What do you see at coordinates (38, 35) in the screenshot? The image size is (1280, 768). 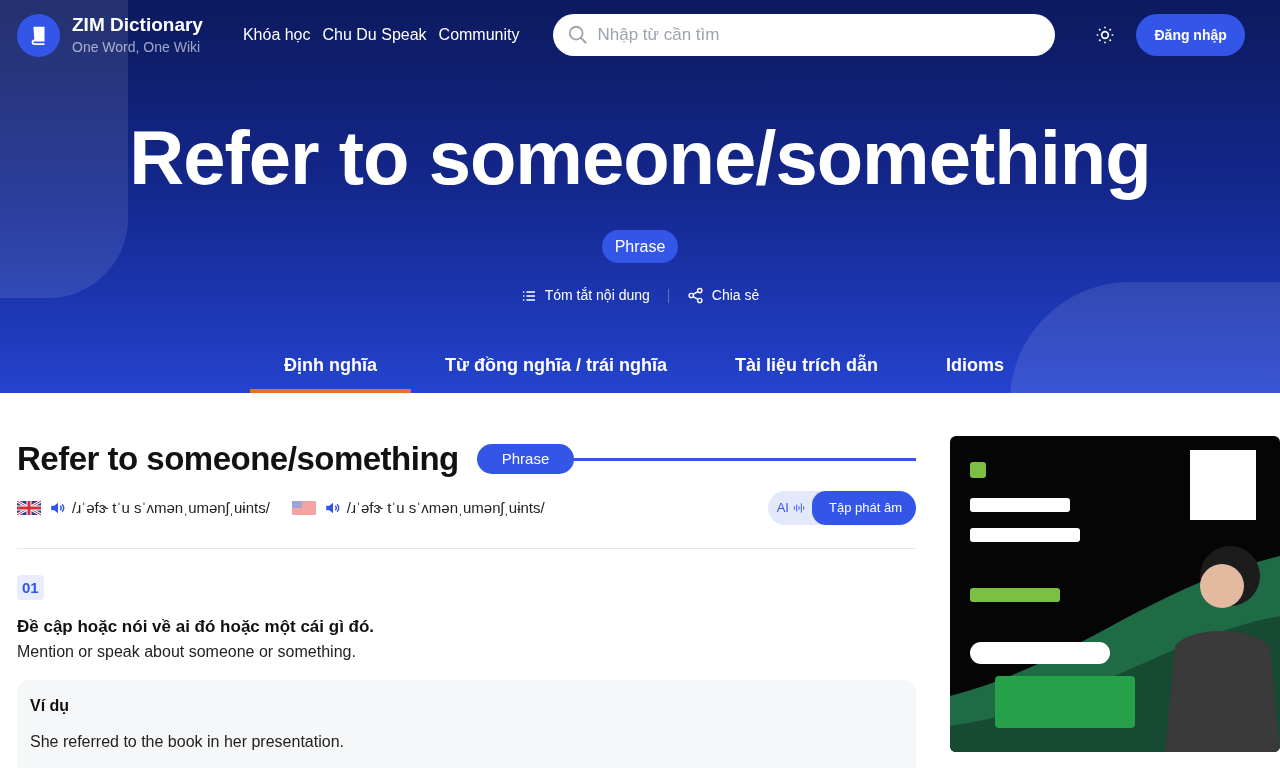 I see `logo-icon` at bounding box center [38, 35].